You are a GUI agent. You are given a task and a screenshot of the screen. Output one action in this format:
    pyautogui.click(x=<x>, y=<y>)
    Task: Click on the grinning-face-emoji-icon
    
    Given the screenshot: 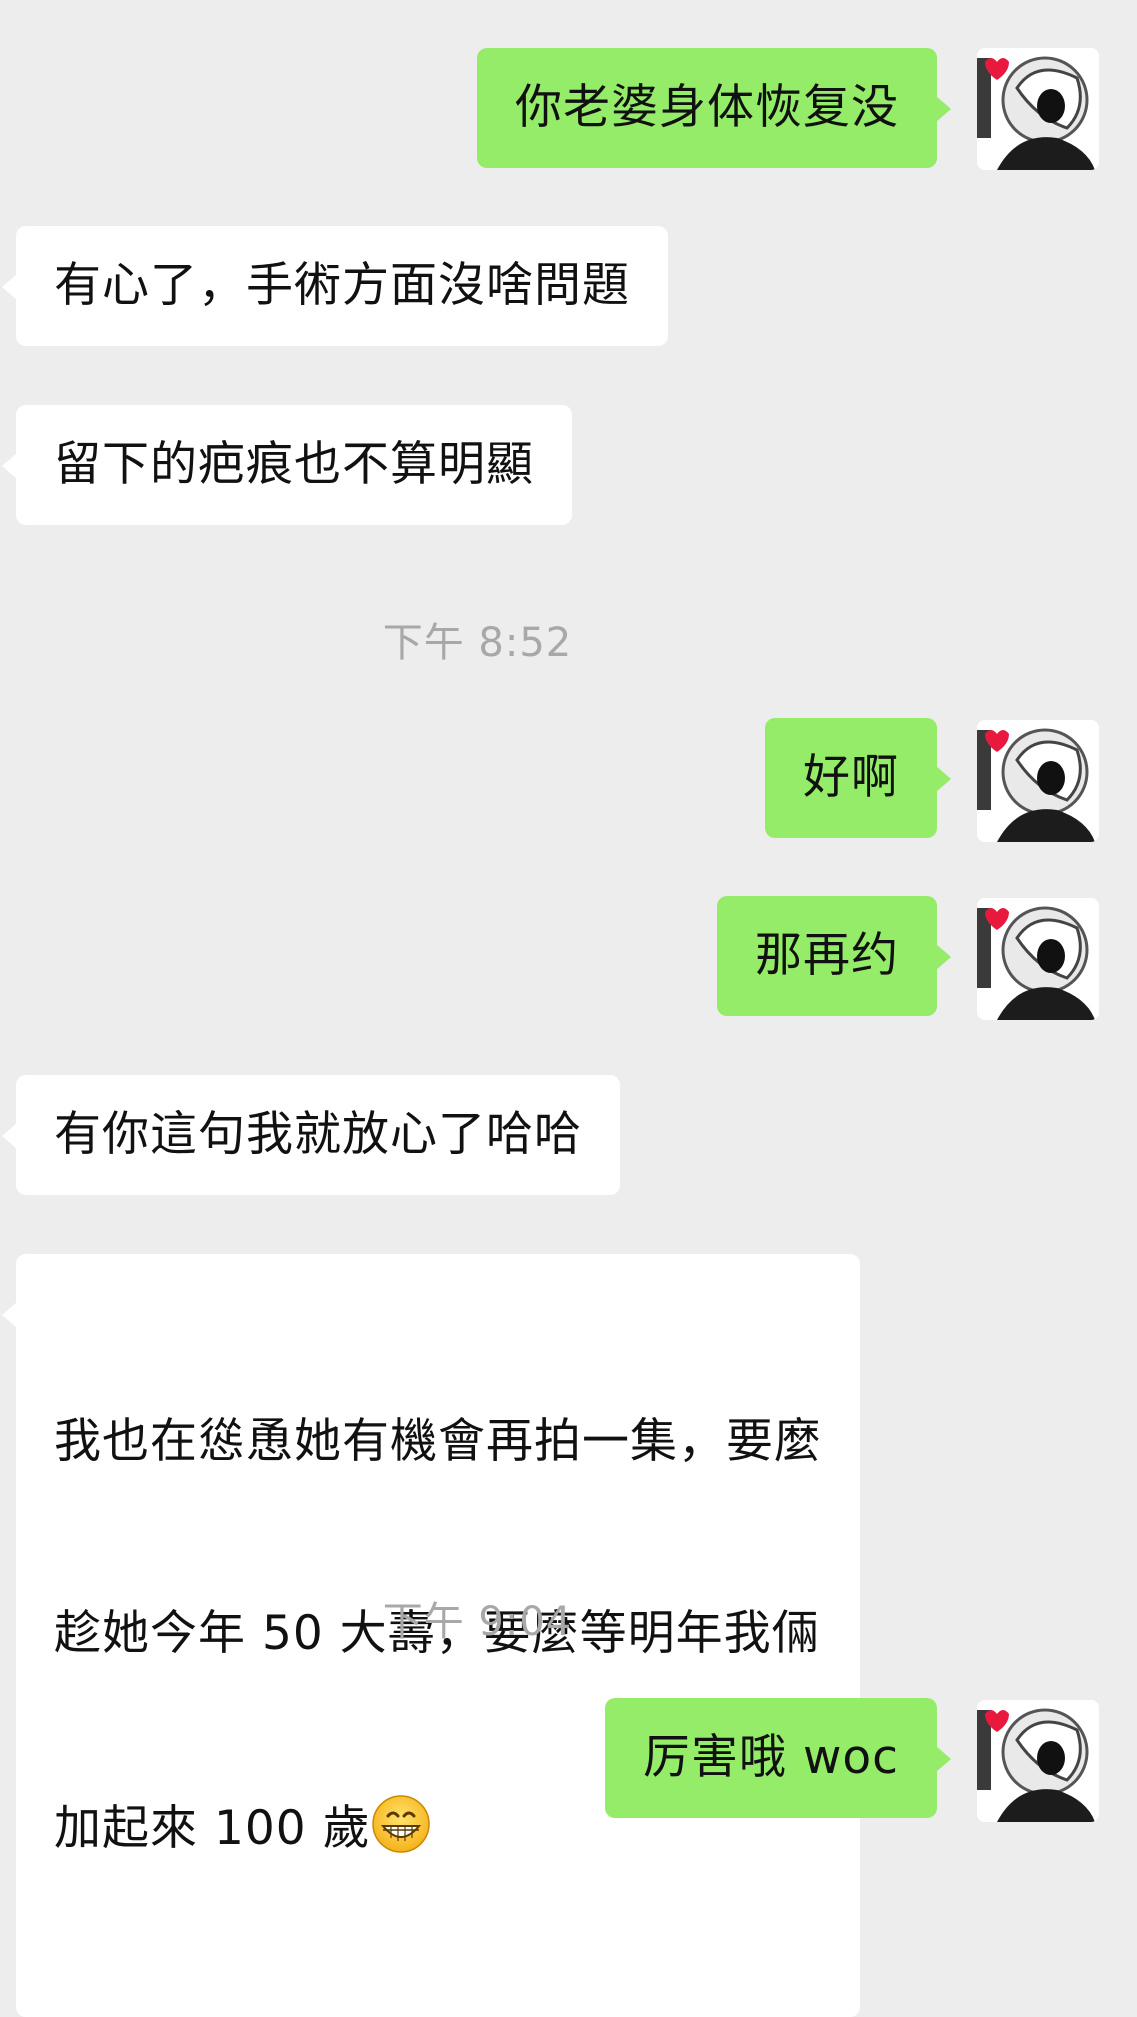 What is the action you would take?
    pyautogui.click(x=400, y=1824)
    